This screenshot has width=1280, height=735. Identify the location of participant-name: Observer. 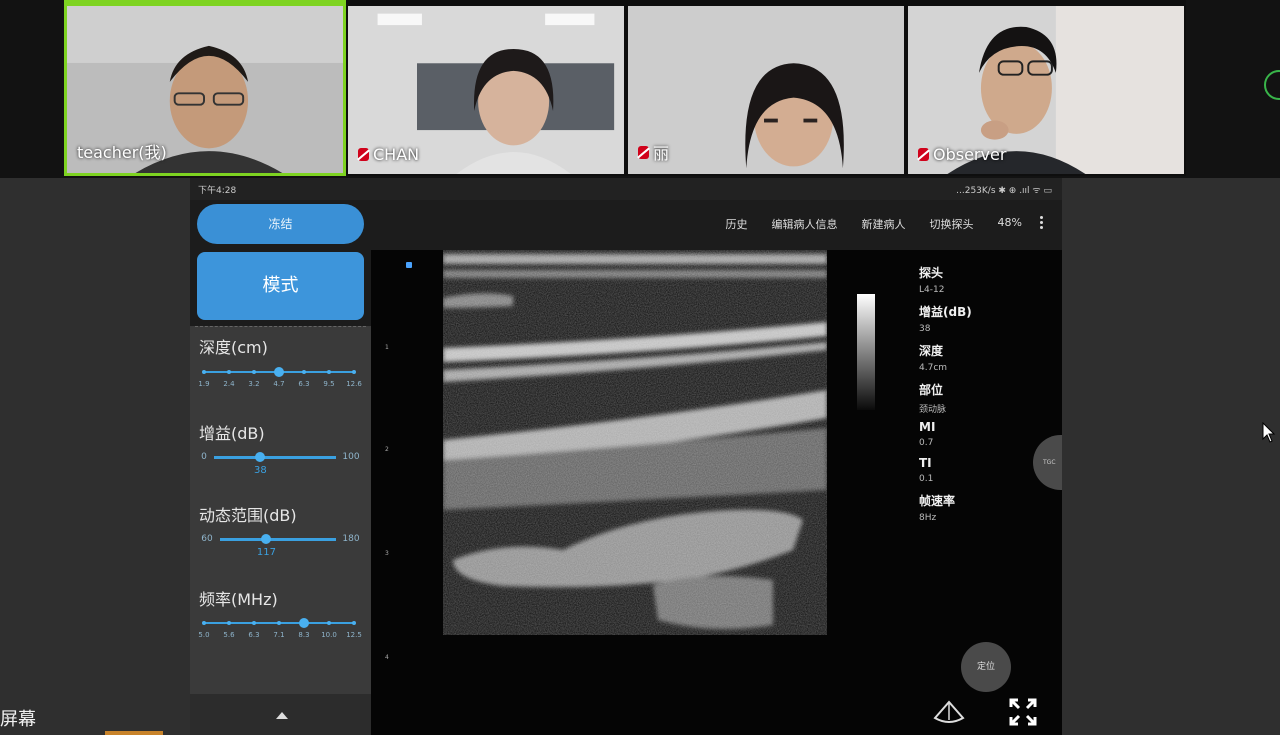
(962, 154).